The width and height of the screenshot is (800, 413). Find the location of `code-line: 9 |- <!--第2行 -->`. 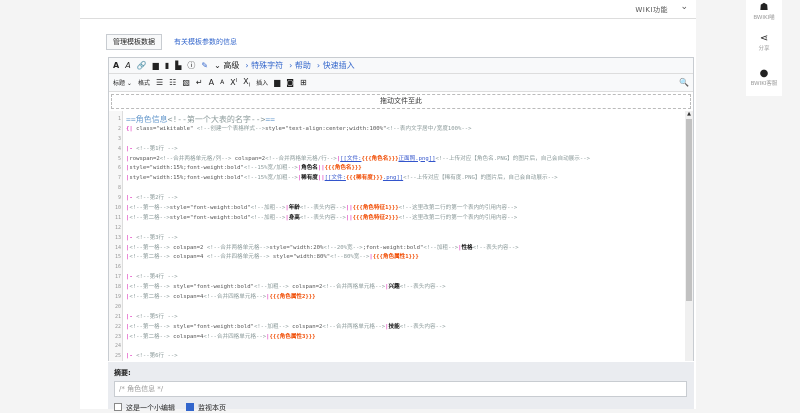

code-line: 9 |- <!--第2行 --> is located at coordinates (397, 199).